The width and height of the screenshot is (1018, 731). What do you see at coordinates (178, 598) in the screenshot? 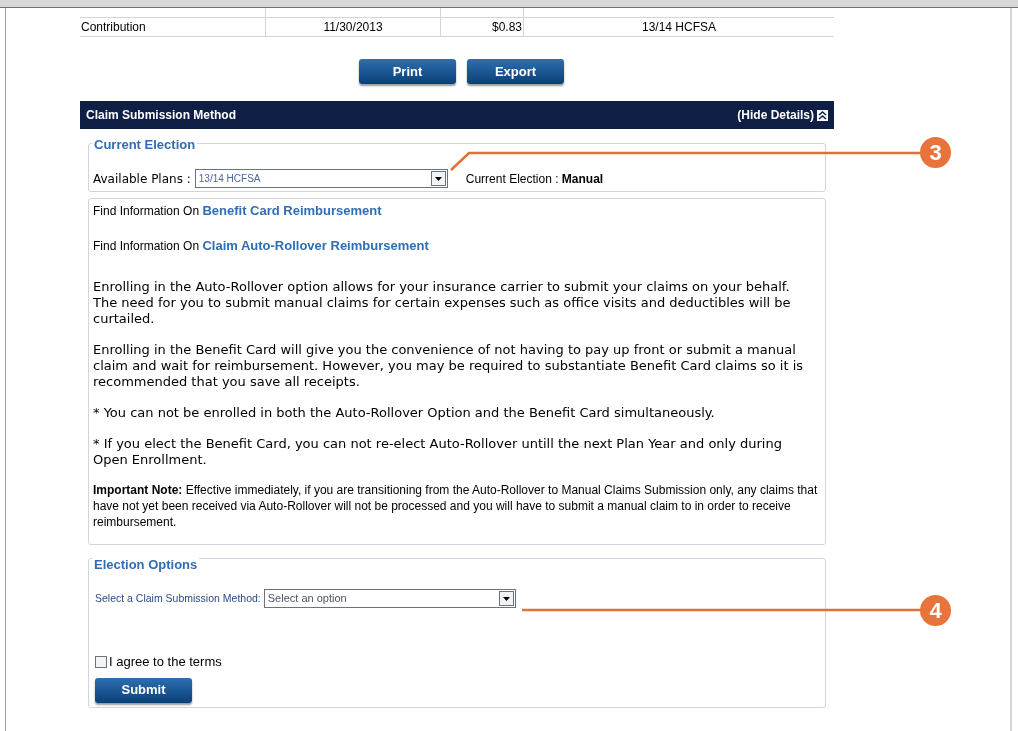
I see `method-label: Select a Claim Submission Method:` at bounding box center [178, 598].